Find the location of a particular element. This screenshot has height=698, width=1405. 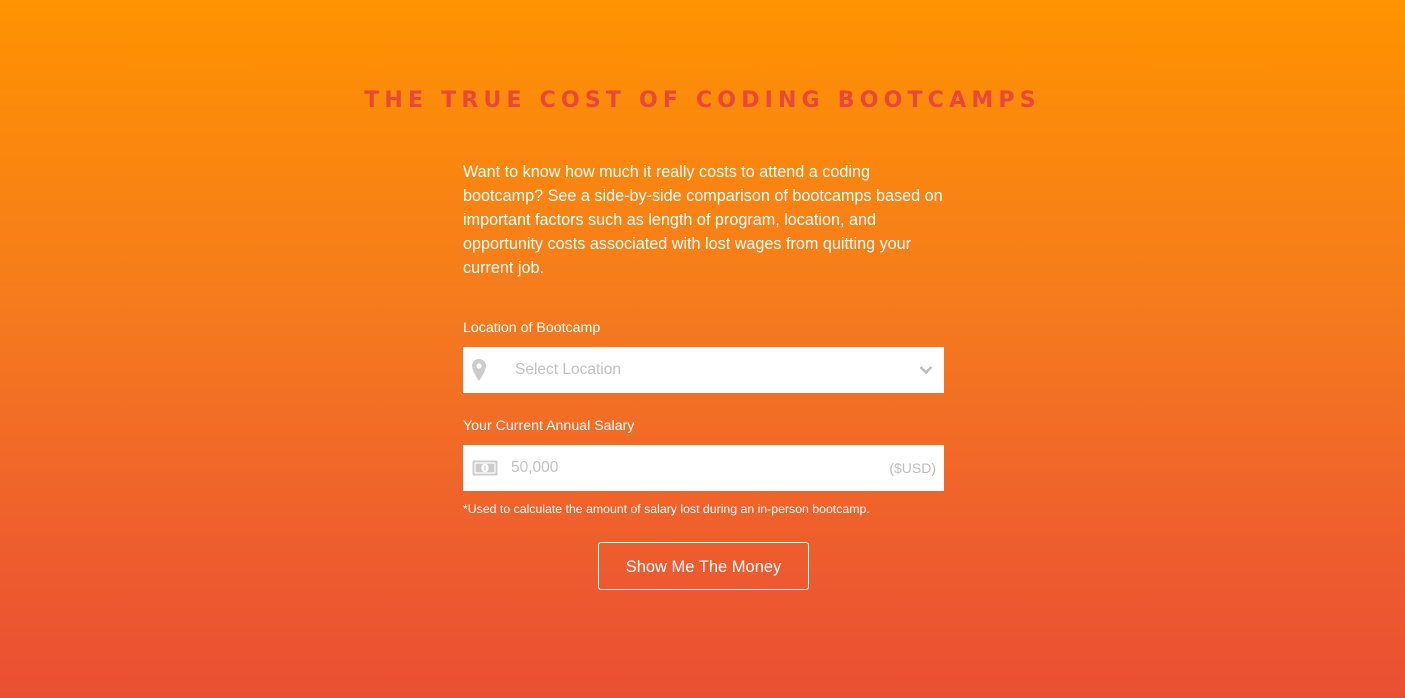

page-title: THE TRUE COST OF CODING BOOTCAMPS is located at coordinates (702, 100).